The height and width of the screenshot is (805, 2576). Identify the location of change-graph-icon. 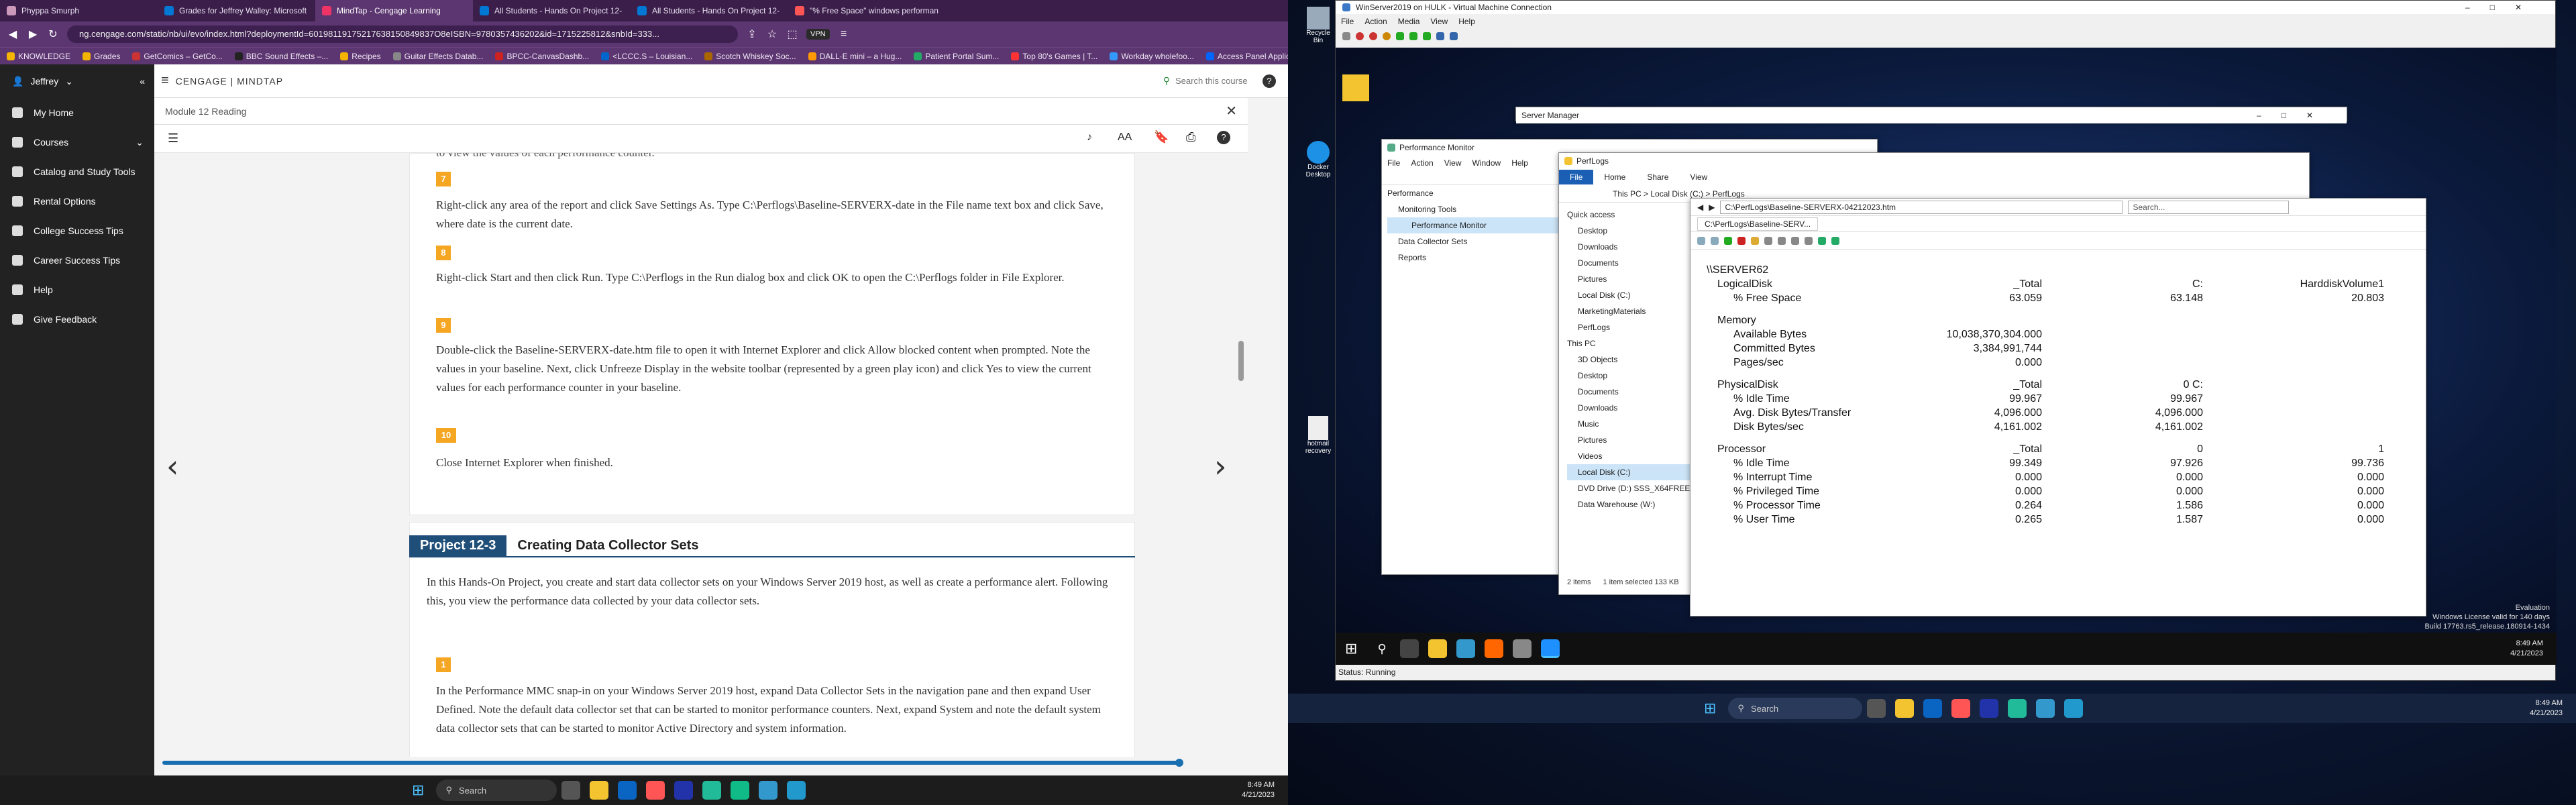
(1715, 240).